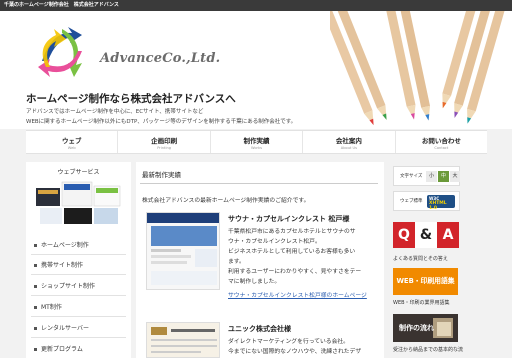  I want to click on workflow-banner: 制作の流れ, so click(425, 328).